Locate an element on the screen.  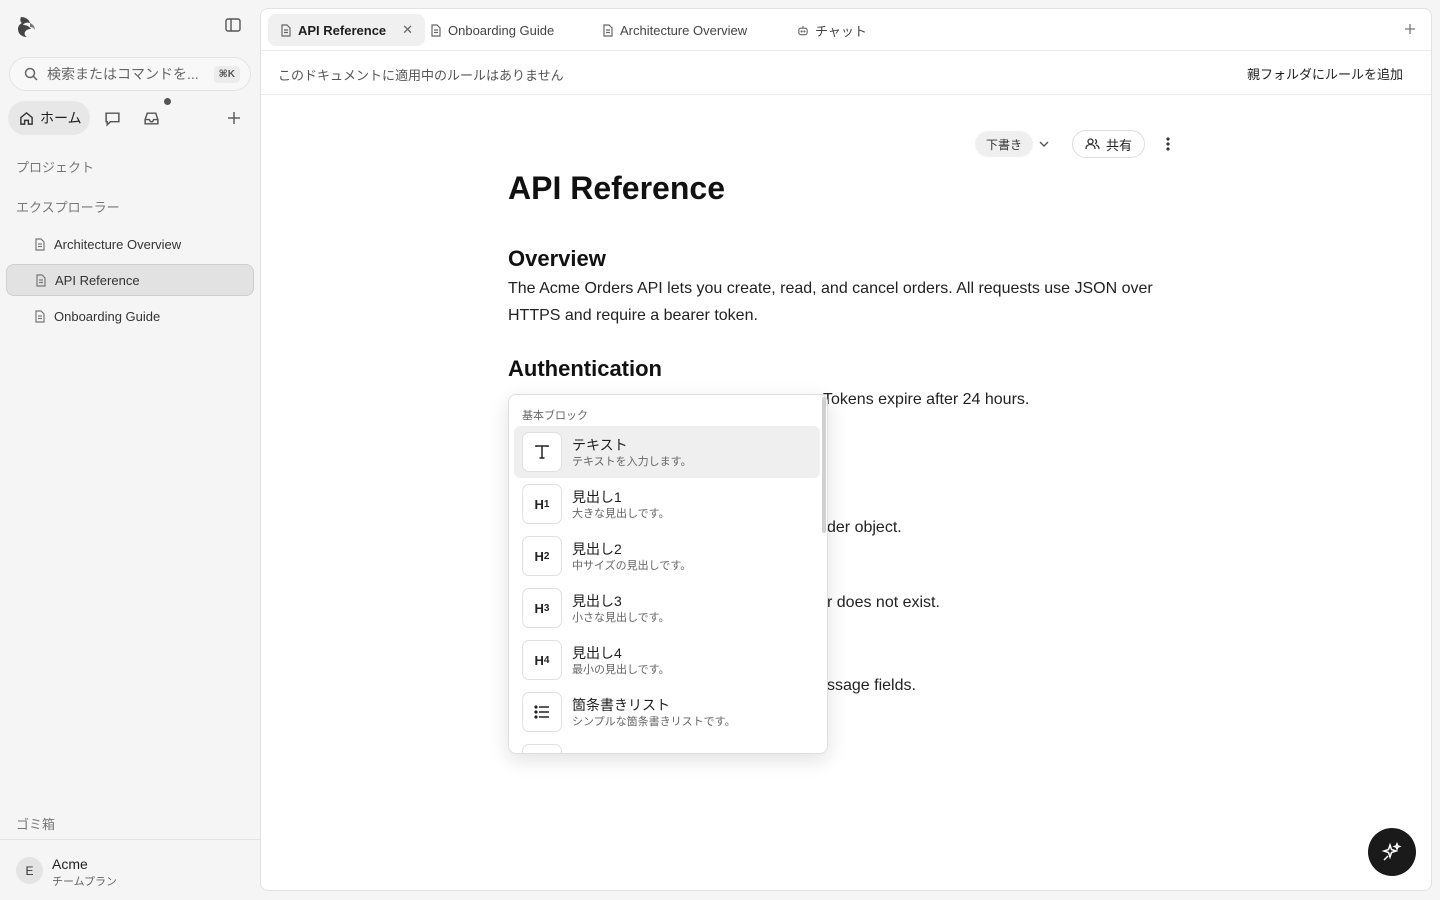
bullet-list-icon is located at coordinates (542, 712).